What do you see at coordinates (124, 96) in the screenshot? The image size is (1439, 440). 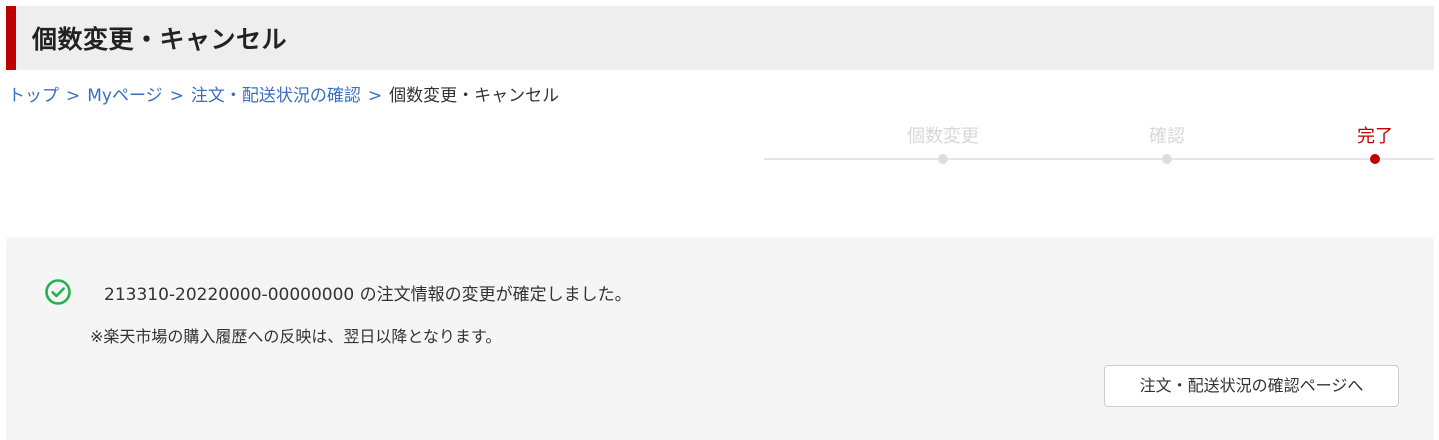 I see `breadcrumb-mypage: Myページ` at bounding box center [124, 96].